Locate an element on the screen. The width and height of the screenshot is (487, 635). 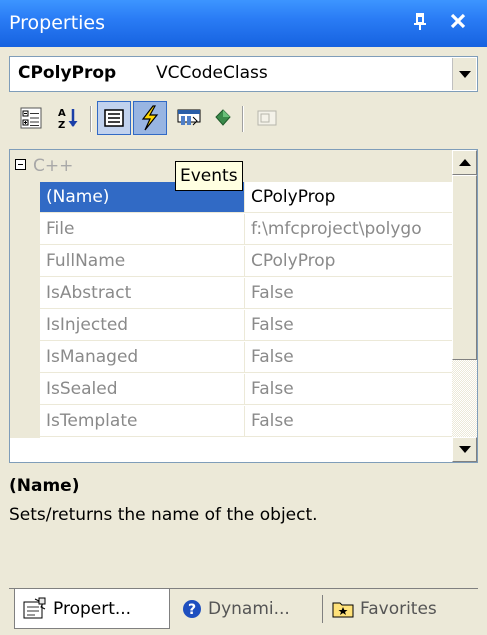
property-row-fullname: FullName CPolyProp is located at coordinates (231, 262).